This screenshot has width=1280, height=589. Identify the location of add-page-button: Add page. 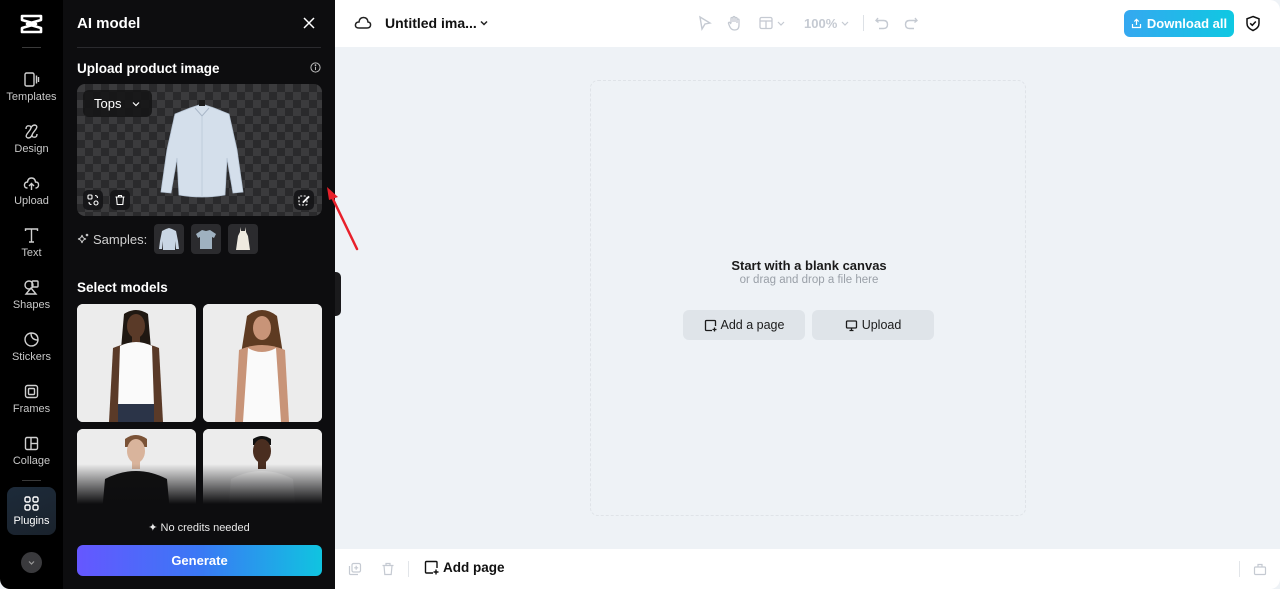
(464, 567).